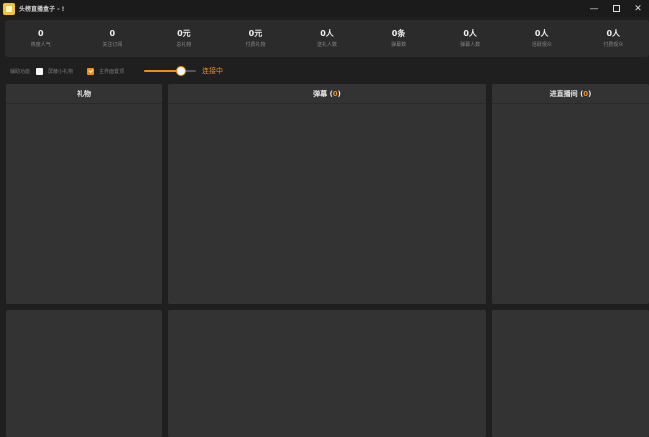 The width and height of the screenshot is (649, 437). Describe the element at coordinates (40, 71) in the screenshot. I see `filter-small-gift-checkbox` at that location.